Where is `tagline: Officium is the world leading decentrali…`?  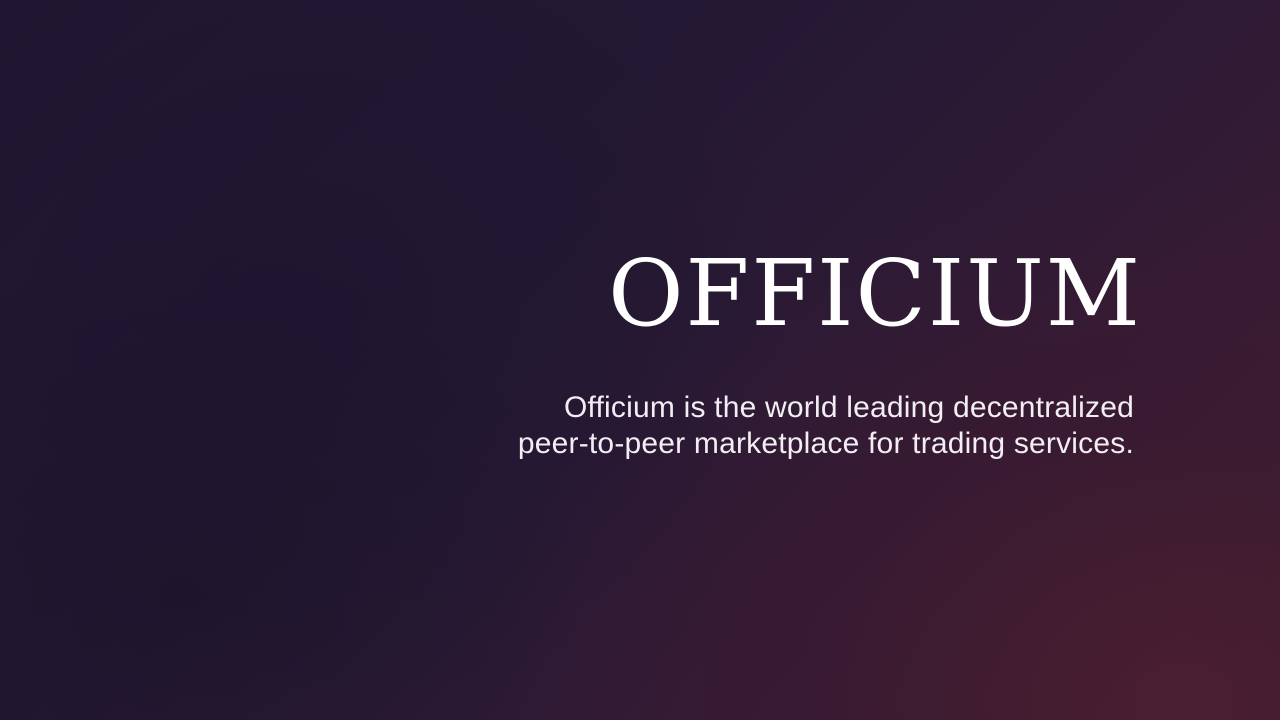
tagline: Officium is the world leading decentrali… is located at coordinates (784, 426).